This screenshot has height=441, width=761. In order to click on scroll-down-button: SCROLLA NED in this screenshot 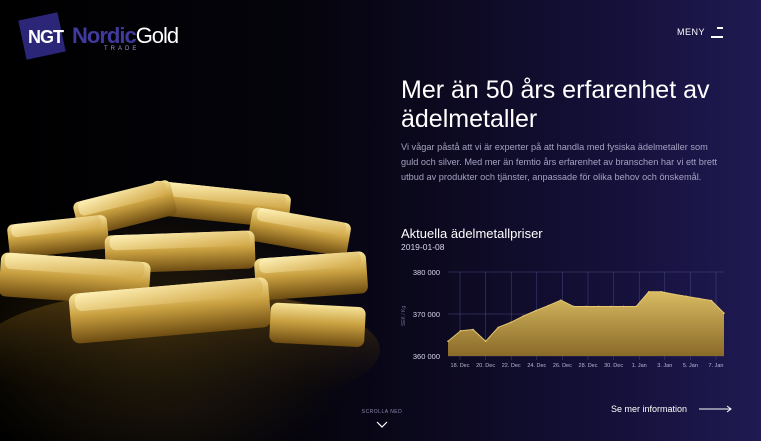, I will do `click(382, 421)`.